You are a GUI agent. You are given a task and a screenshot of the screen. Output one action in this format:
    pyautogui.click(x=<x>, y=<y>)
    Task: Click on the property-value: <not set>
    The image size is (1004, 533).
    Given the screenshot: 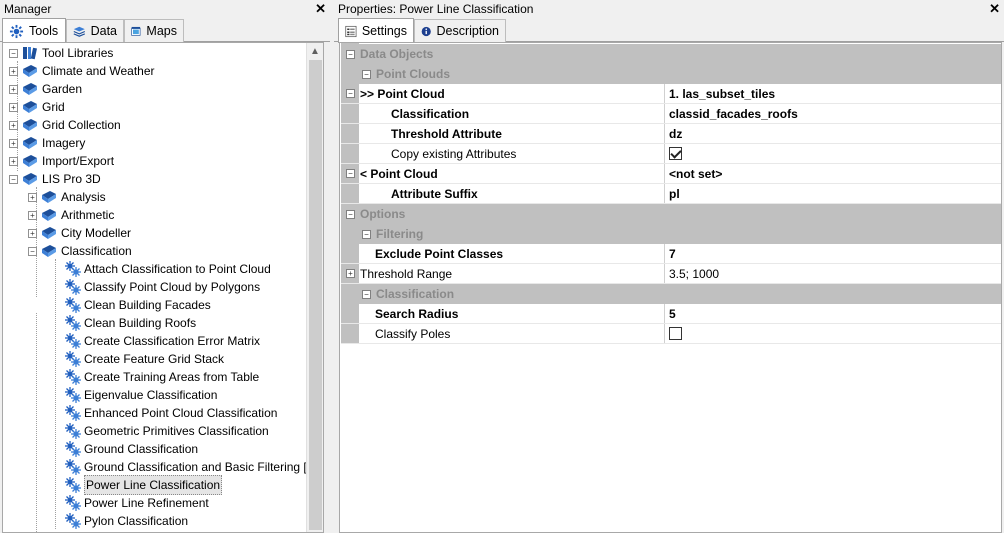 What is the action you would take?
    pyautogui.click(x=833, y=173)
    